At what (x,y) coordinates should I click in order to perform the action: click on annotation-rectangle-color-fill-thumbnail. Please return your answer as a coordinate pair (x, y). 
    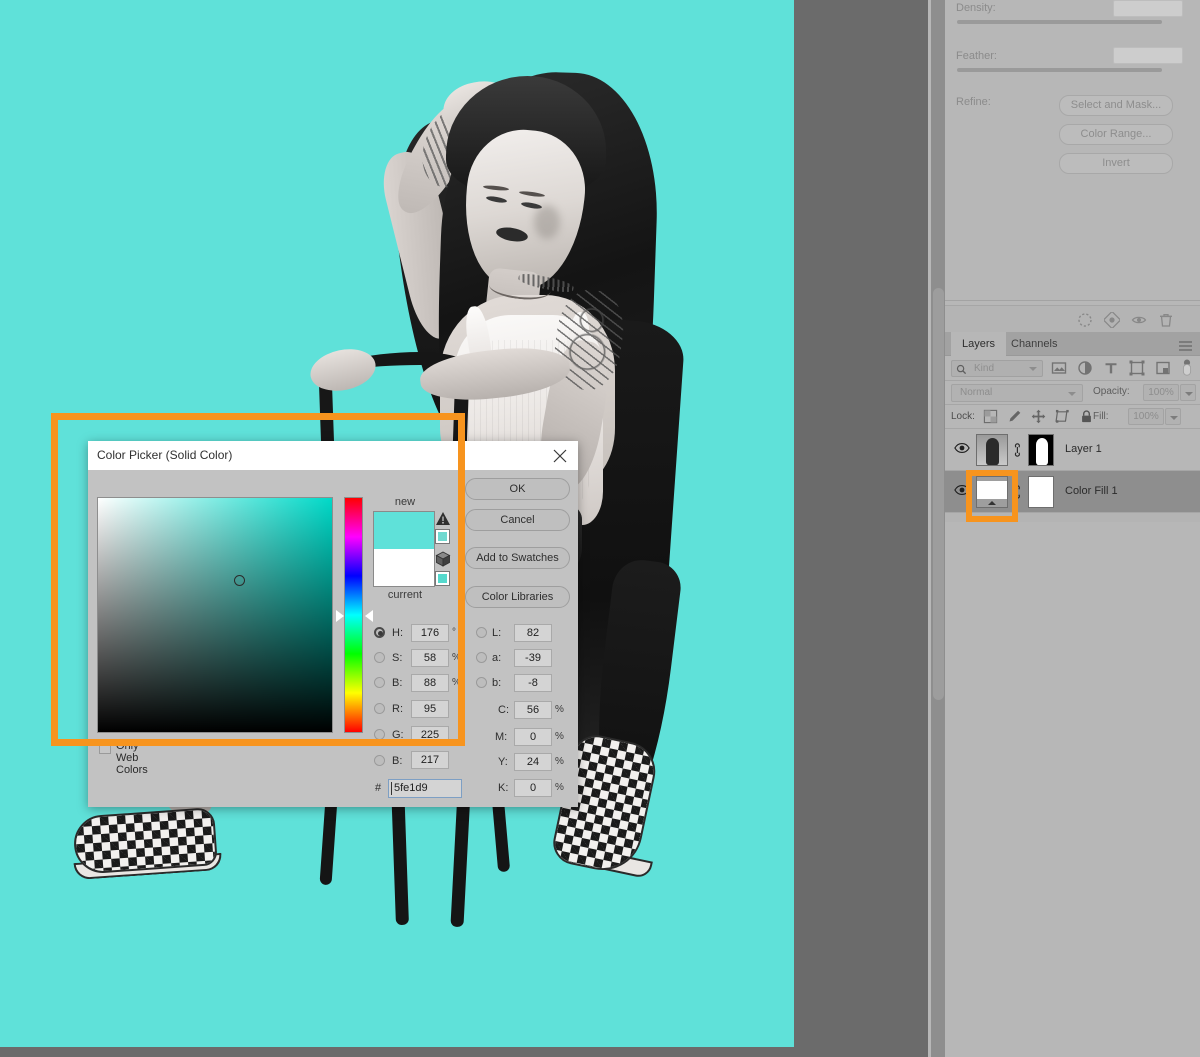
    Looking at the image, I should click on (992, 496).